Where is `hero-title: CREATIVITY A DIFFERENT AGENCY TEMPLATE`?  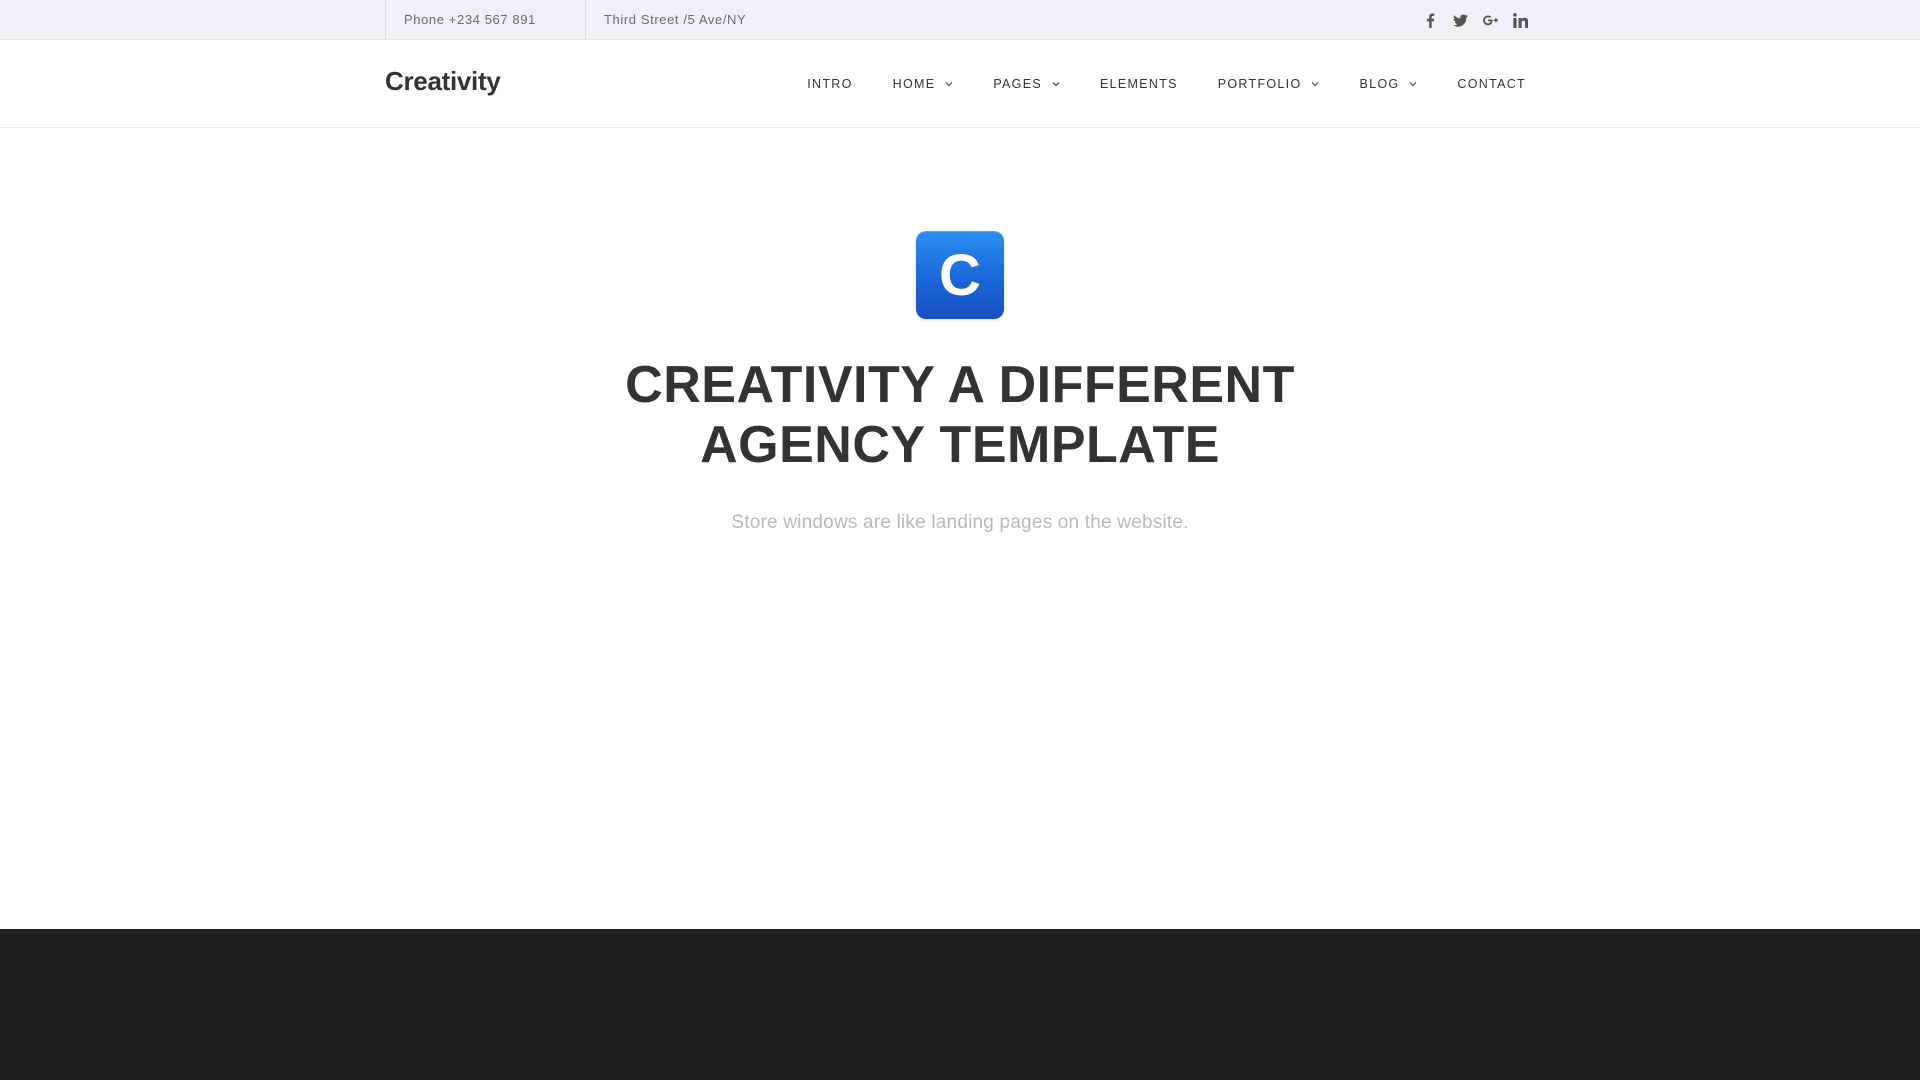
hero-title: CREATIVITY A DIFFERENT AGENCY TEMPLATE is located at coordinates (960, 415).